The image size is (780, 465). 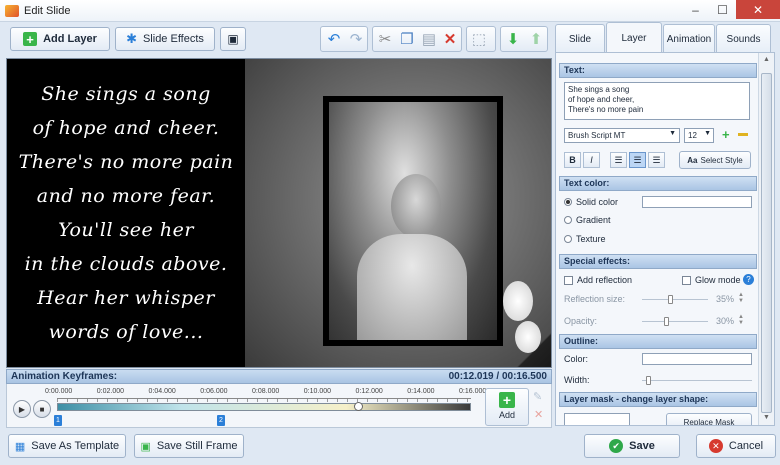 I want to click on help-icon: ?, so click(x=748, y=279).